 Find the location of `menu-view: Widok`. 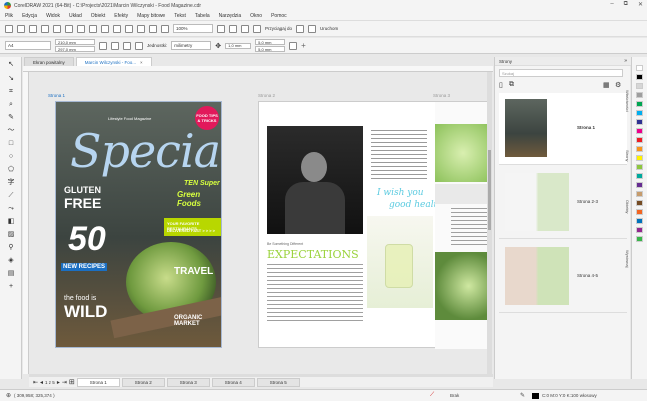

menu-view: Widok is located at coordinates (53, 16).